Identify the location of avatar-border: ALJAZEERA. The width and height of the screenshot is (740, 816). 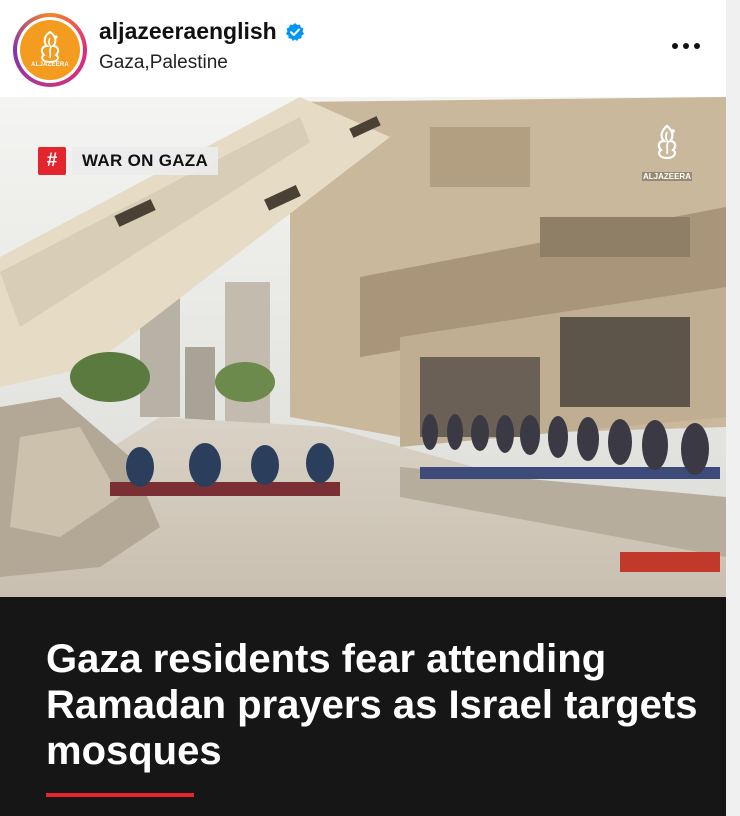
(50, 50).